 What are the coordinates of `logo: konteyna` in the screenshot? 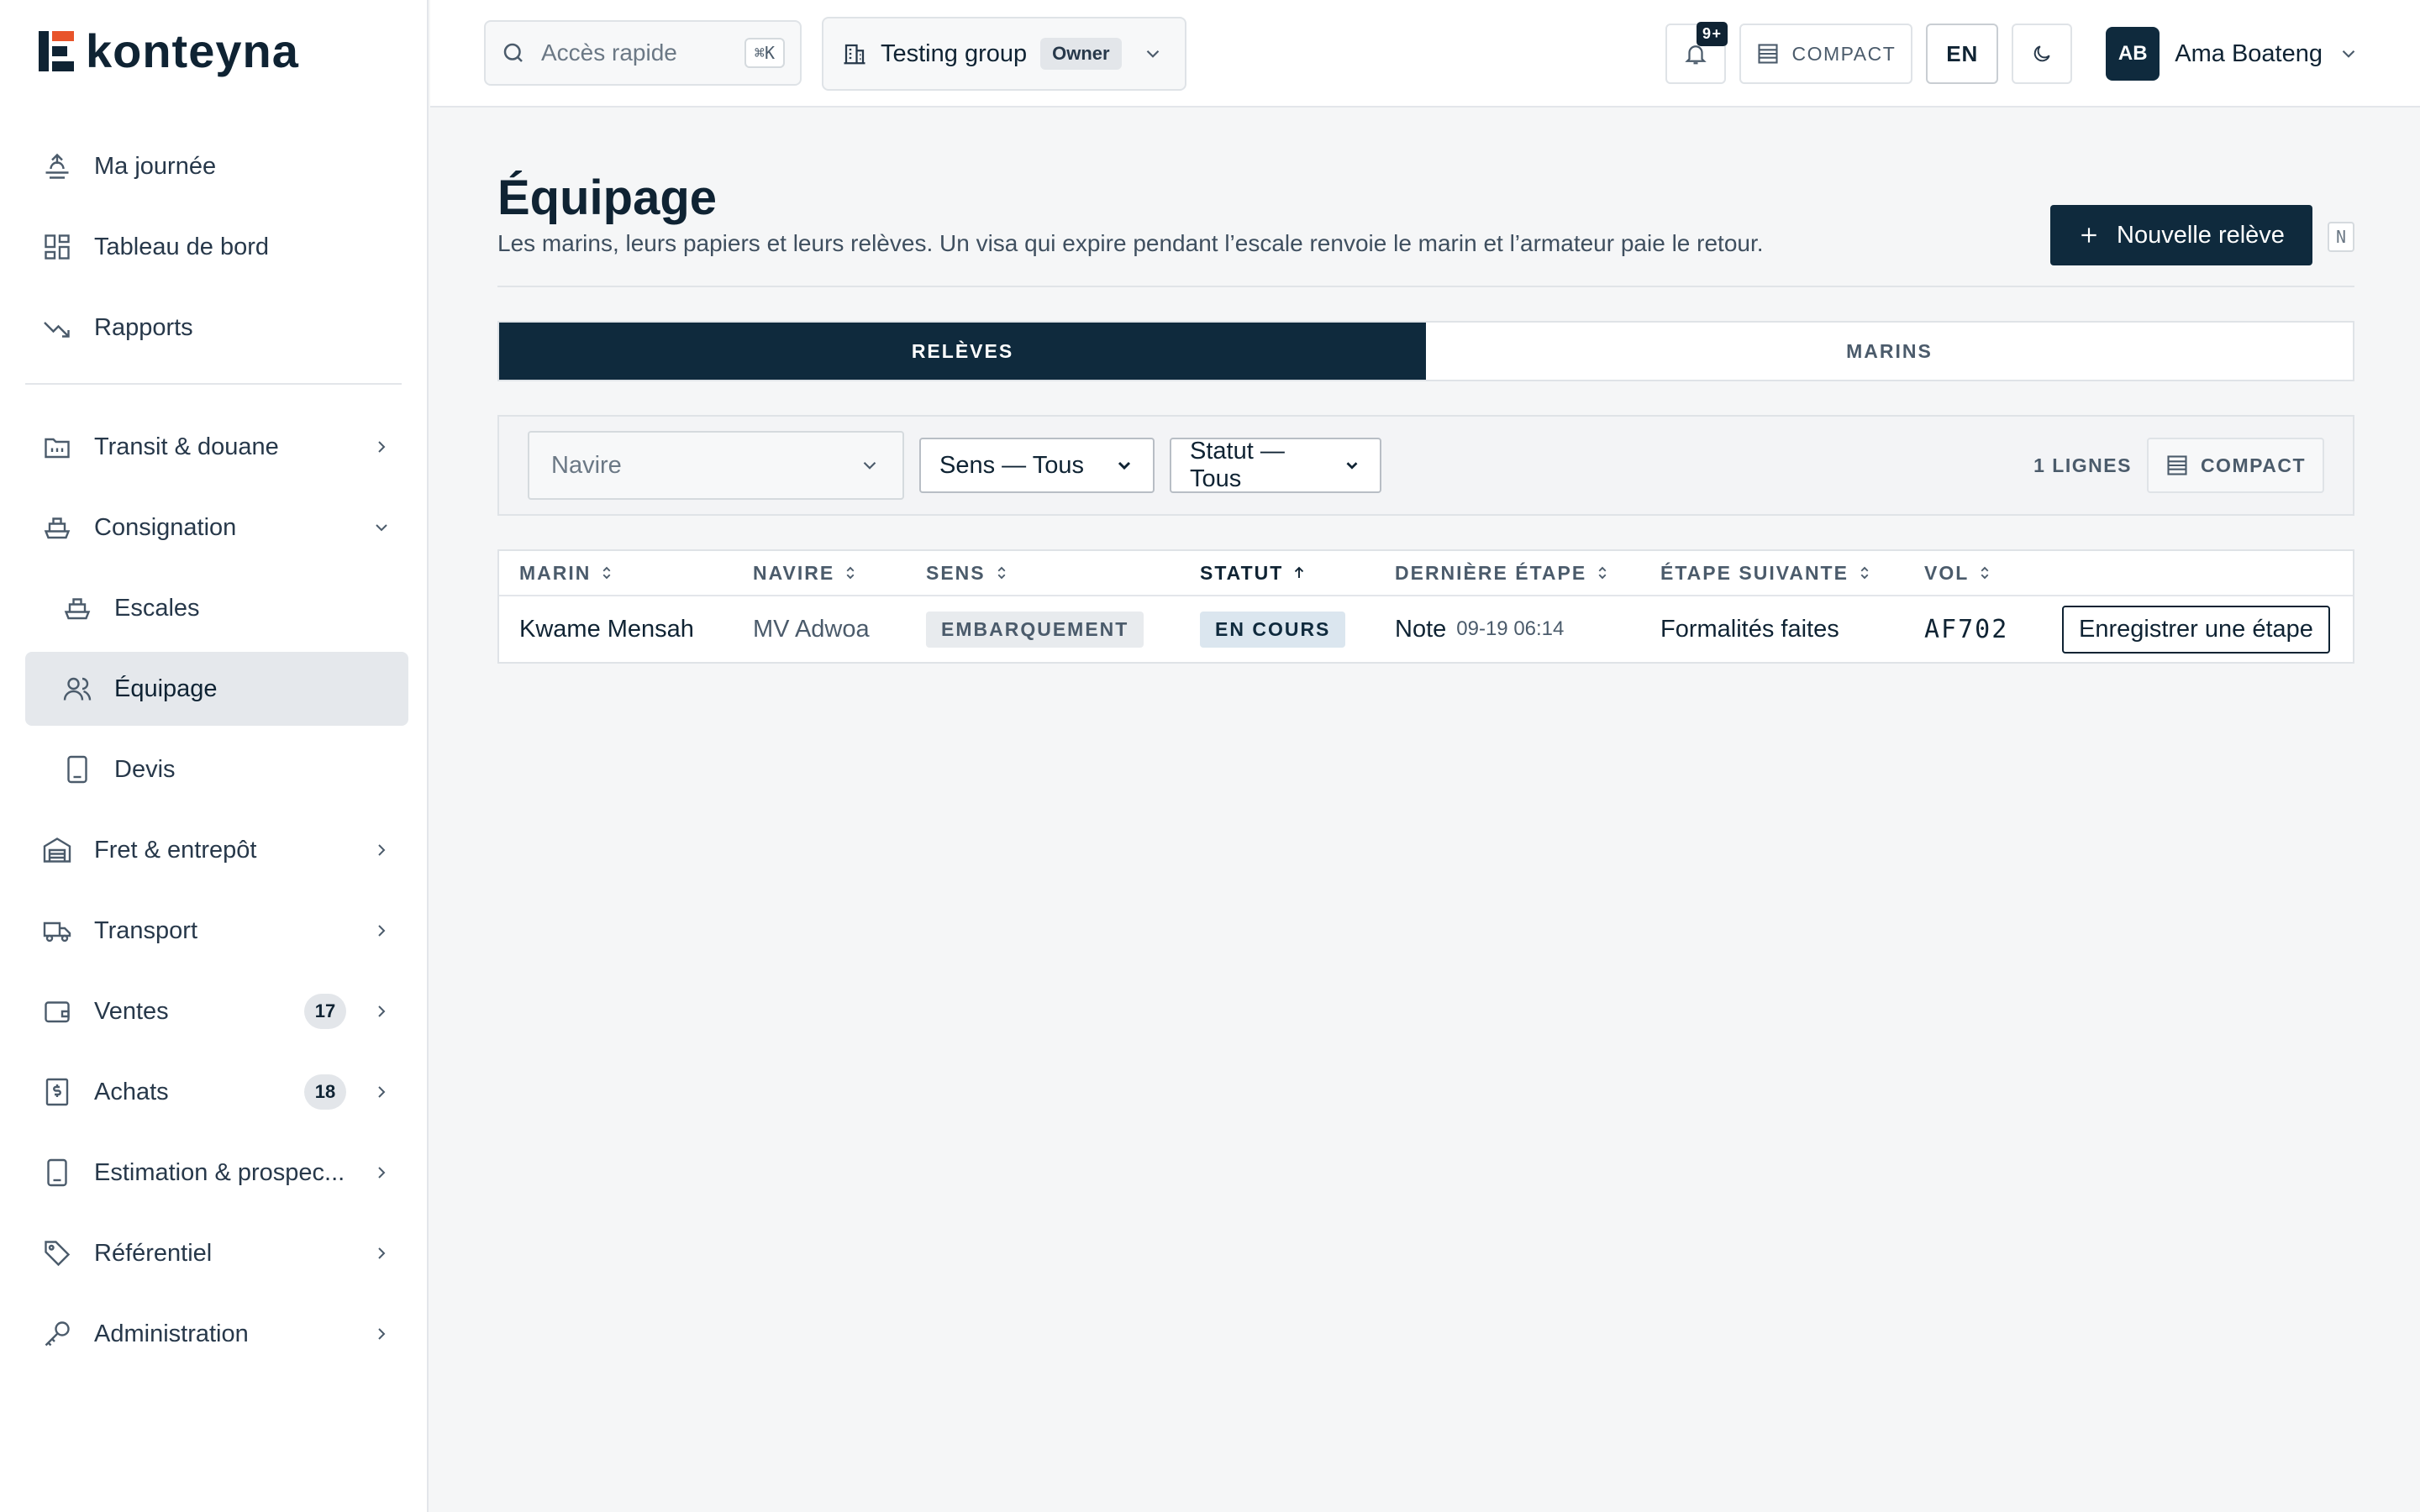 It's located at (168, 51).